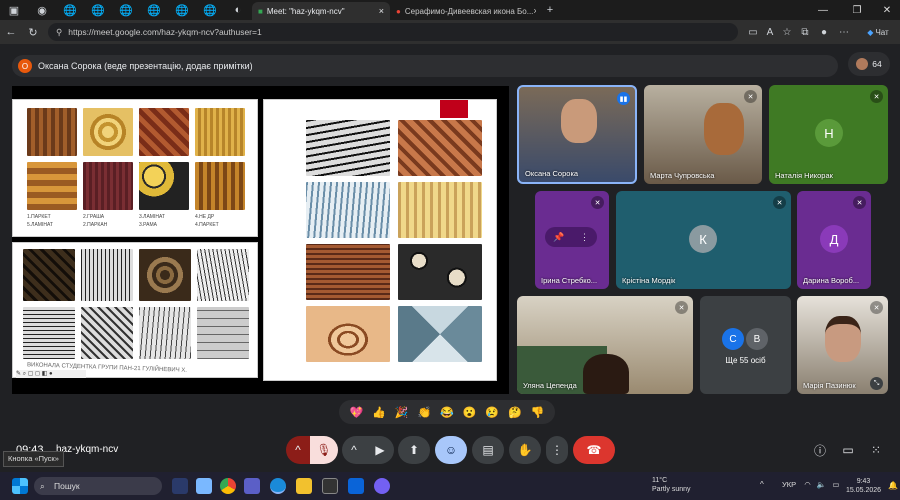  Describe the element at coordinates (488, 450) in the screenshot. I see `captions-button: ▤` at that location.